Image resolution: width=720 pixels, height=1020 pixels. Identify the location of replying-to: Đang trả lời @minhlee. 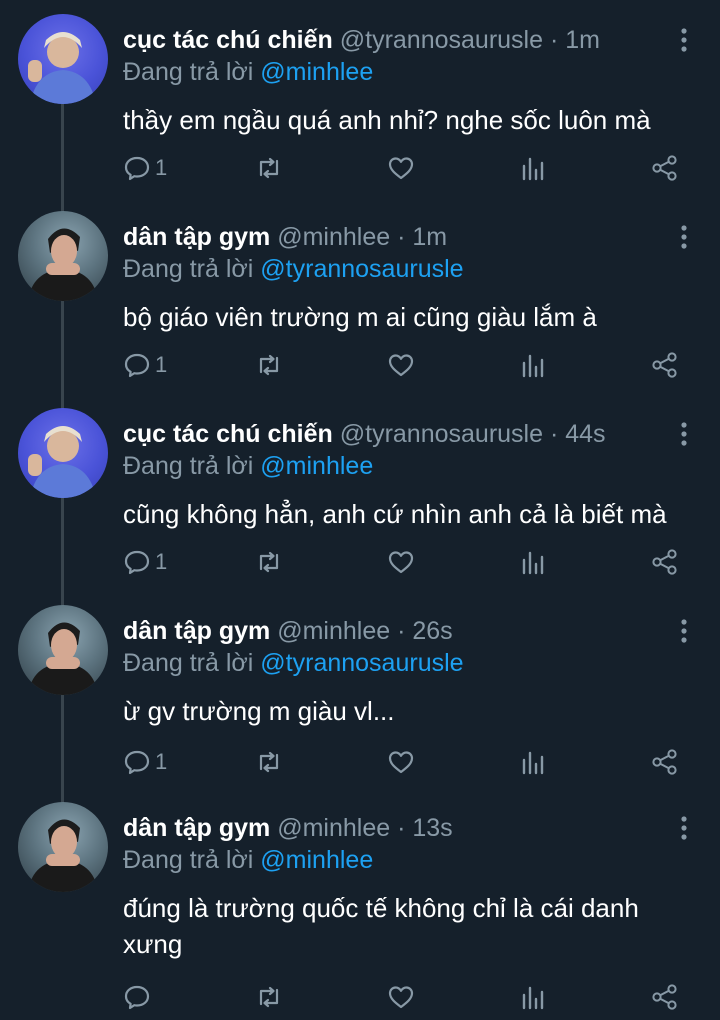
(248, 860).